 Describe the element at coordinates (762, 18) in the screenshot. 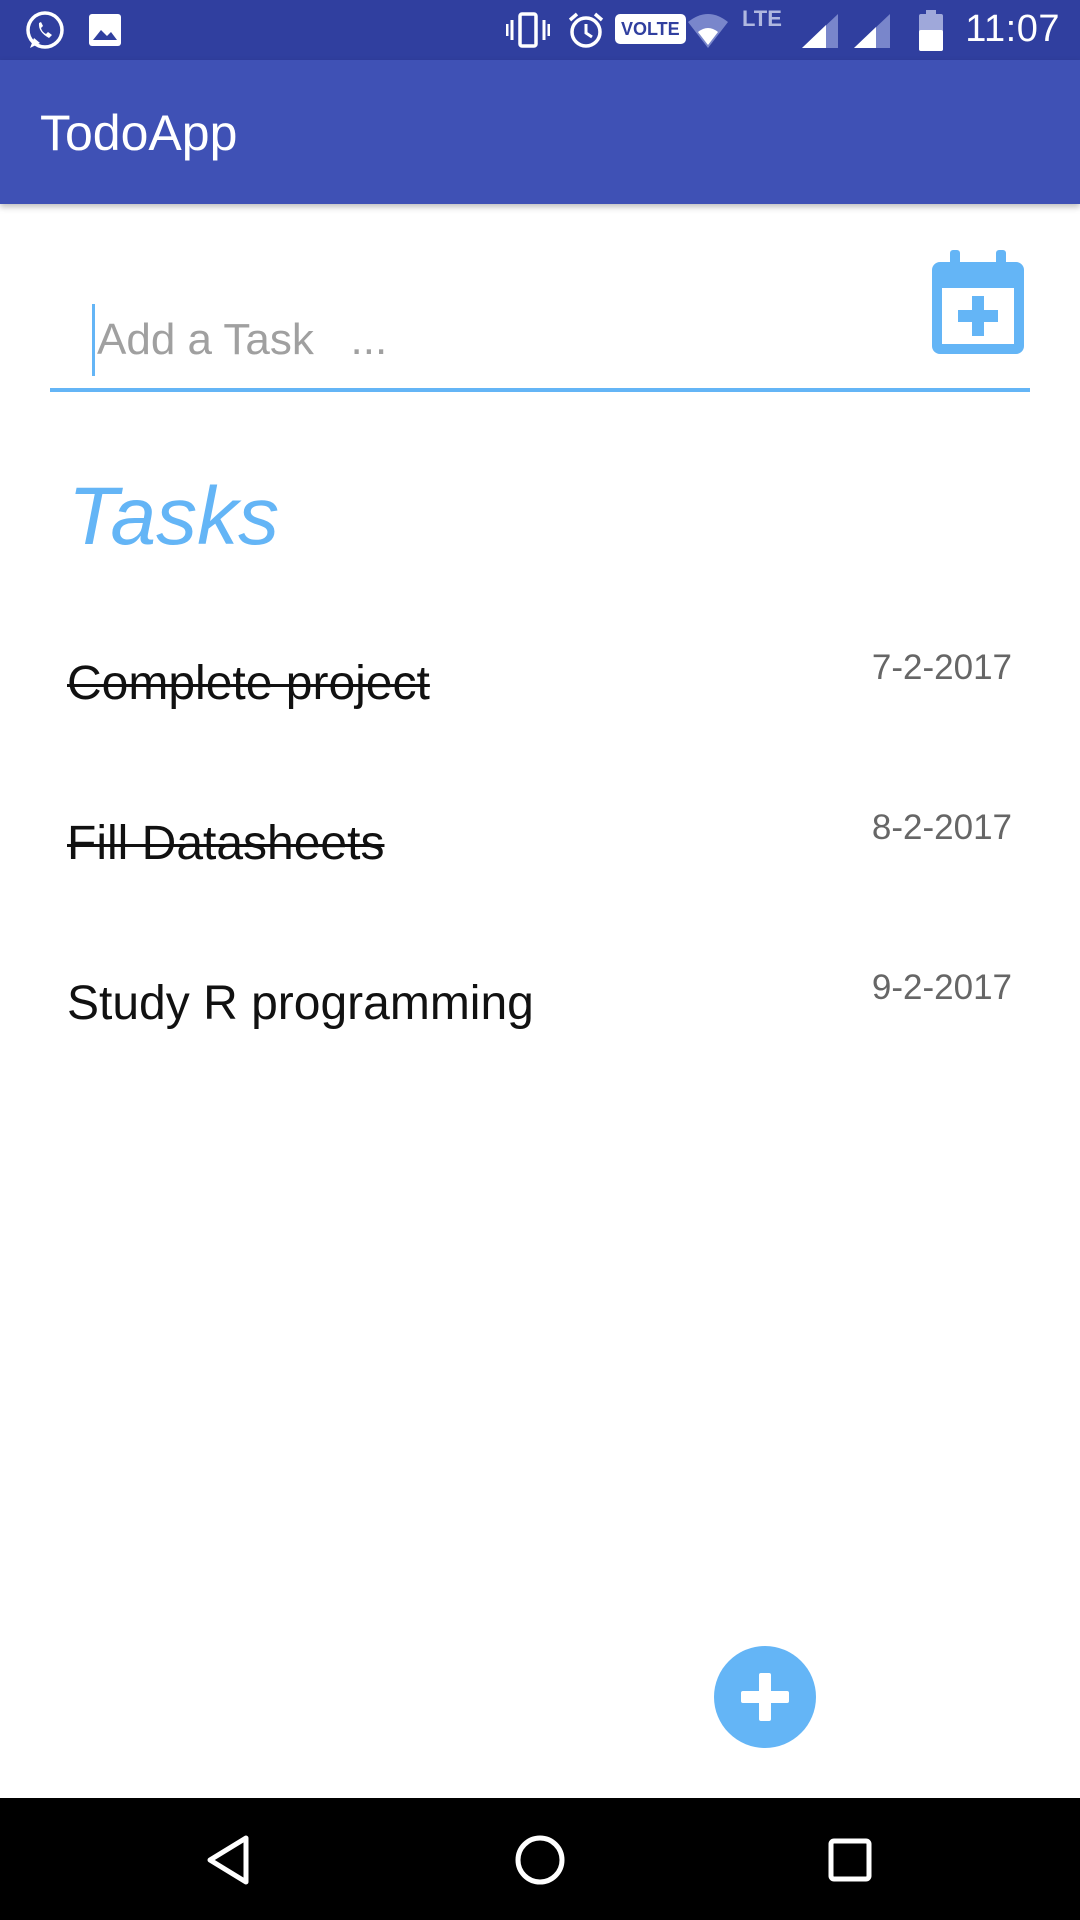

I see `lte-icon: LTE` at that location.